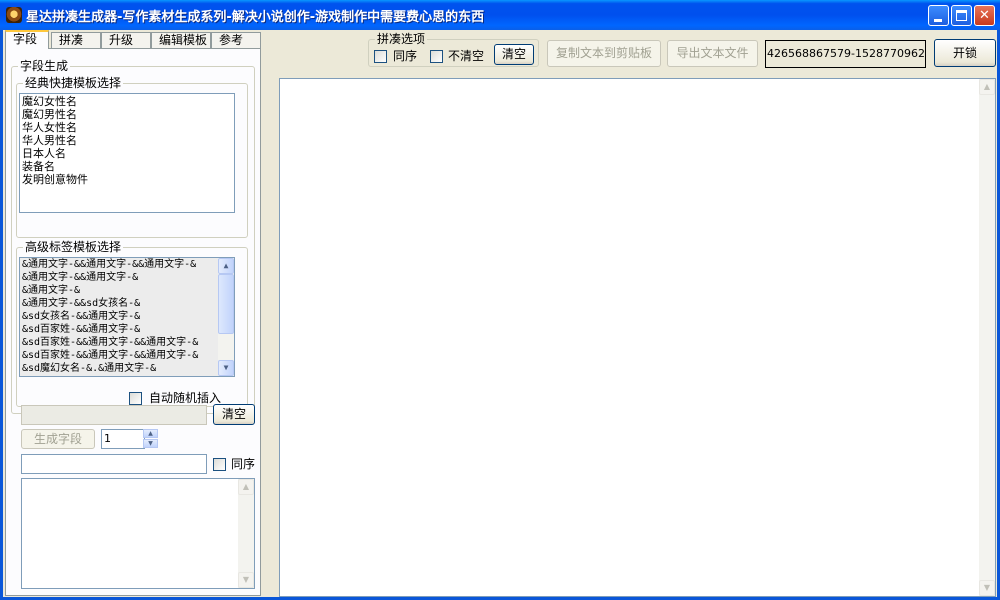  What do you see at coordinates (236, 40) in the screenshot?
I see `tab-reference: 参考` at bounding box center [236, 40].